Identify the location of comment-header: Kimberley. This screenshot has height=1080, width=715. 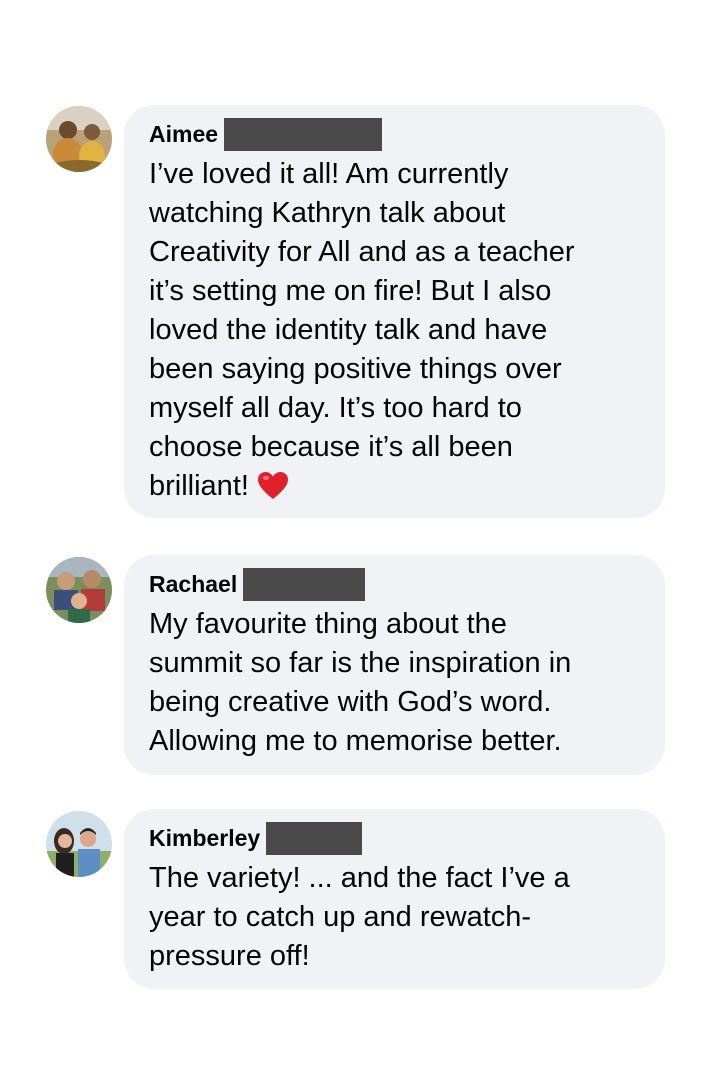
(395, 838).